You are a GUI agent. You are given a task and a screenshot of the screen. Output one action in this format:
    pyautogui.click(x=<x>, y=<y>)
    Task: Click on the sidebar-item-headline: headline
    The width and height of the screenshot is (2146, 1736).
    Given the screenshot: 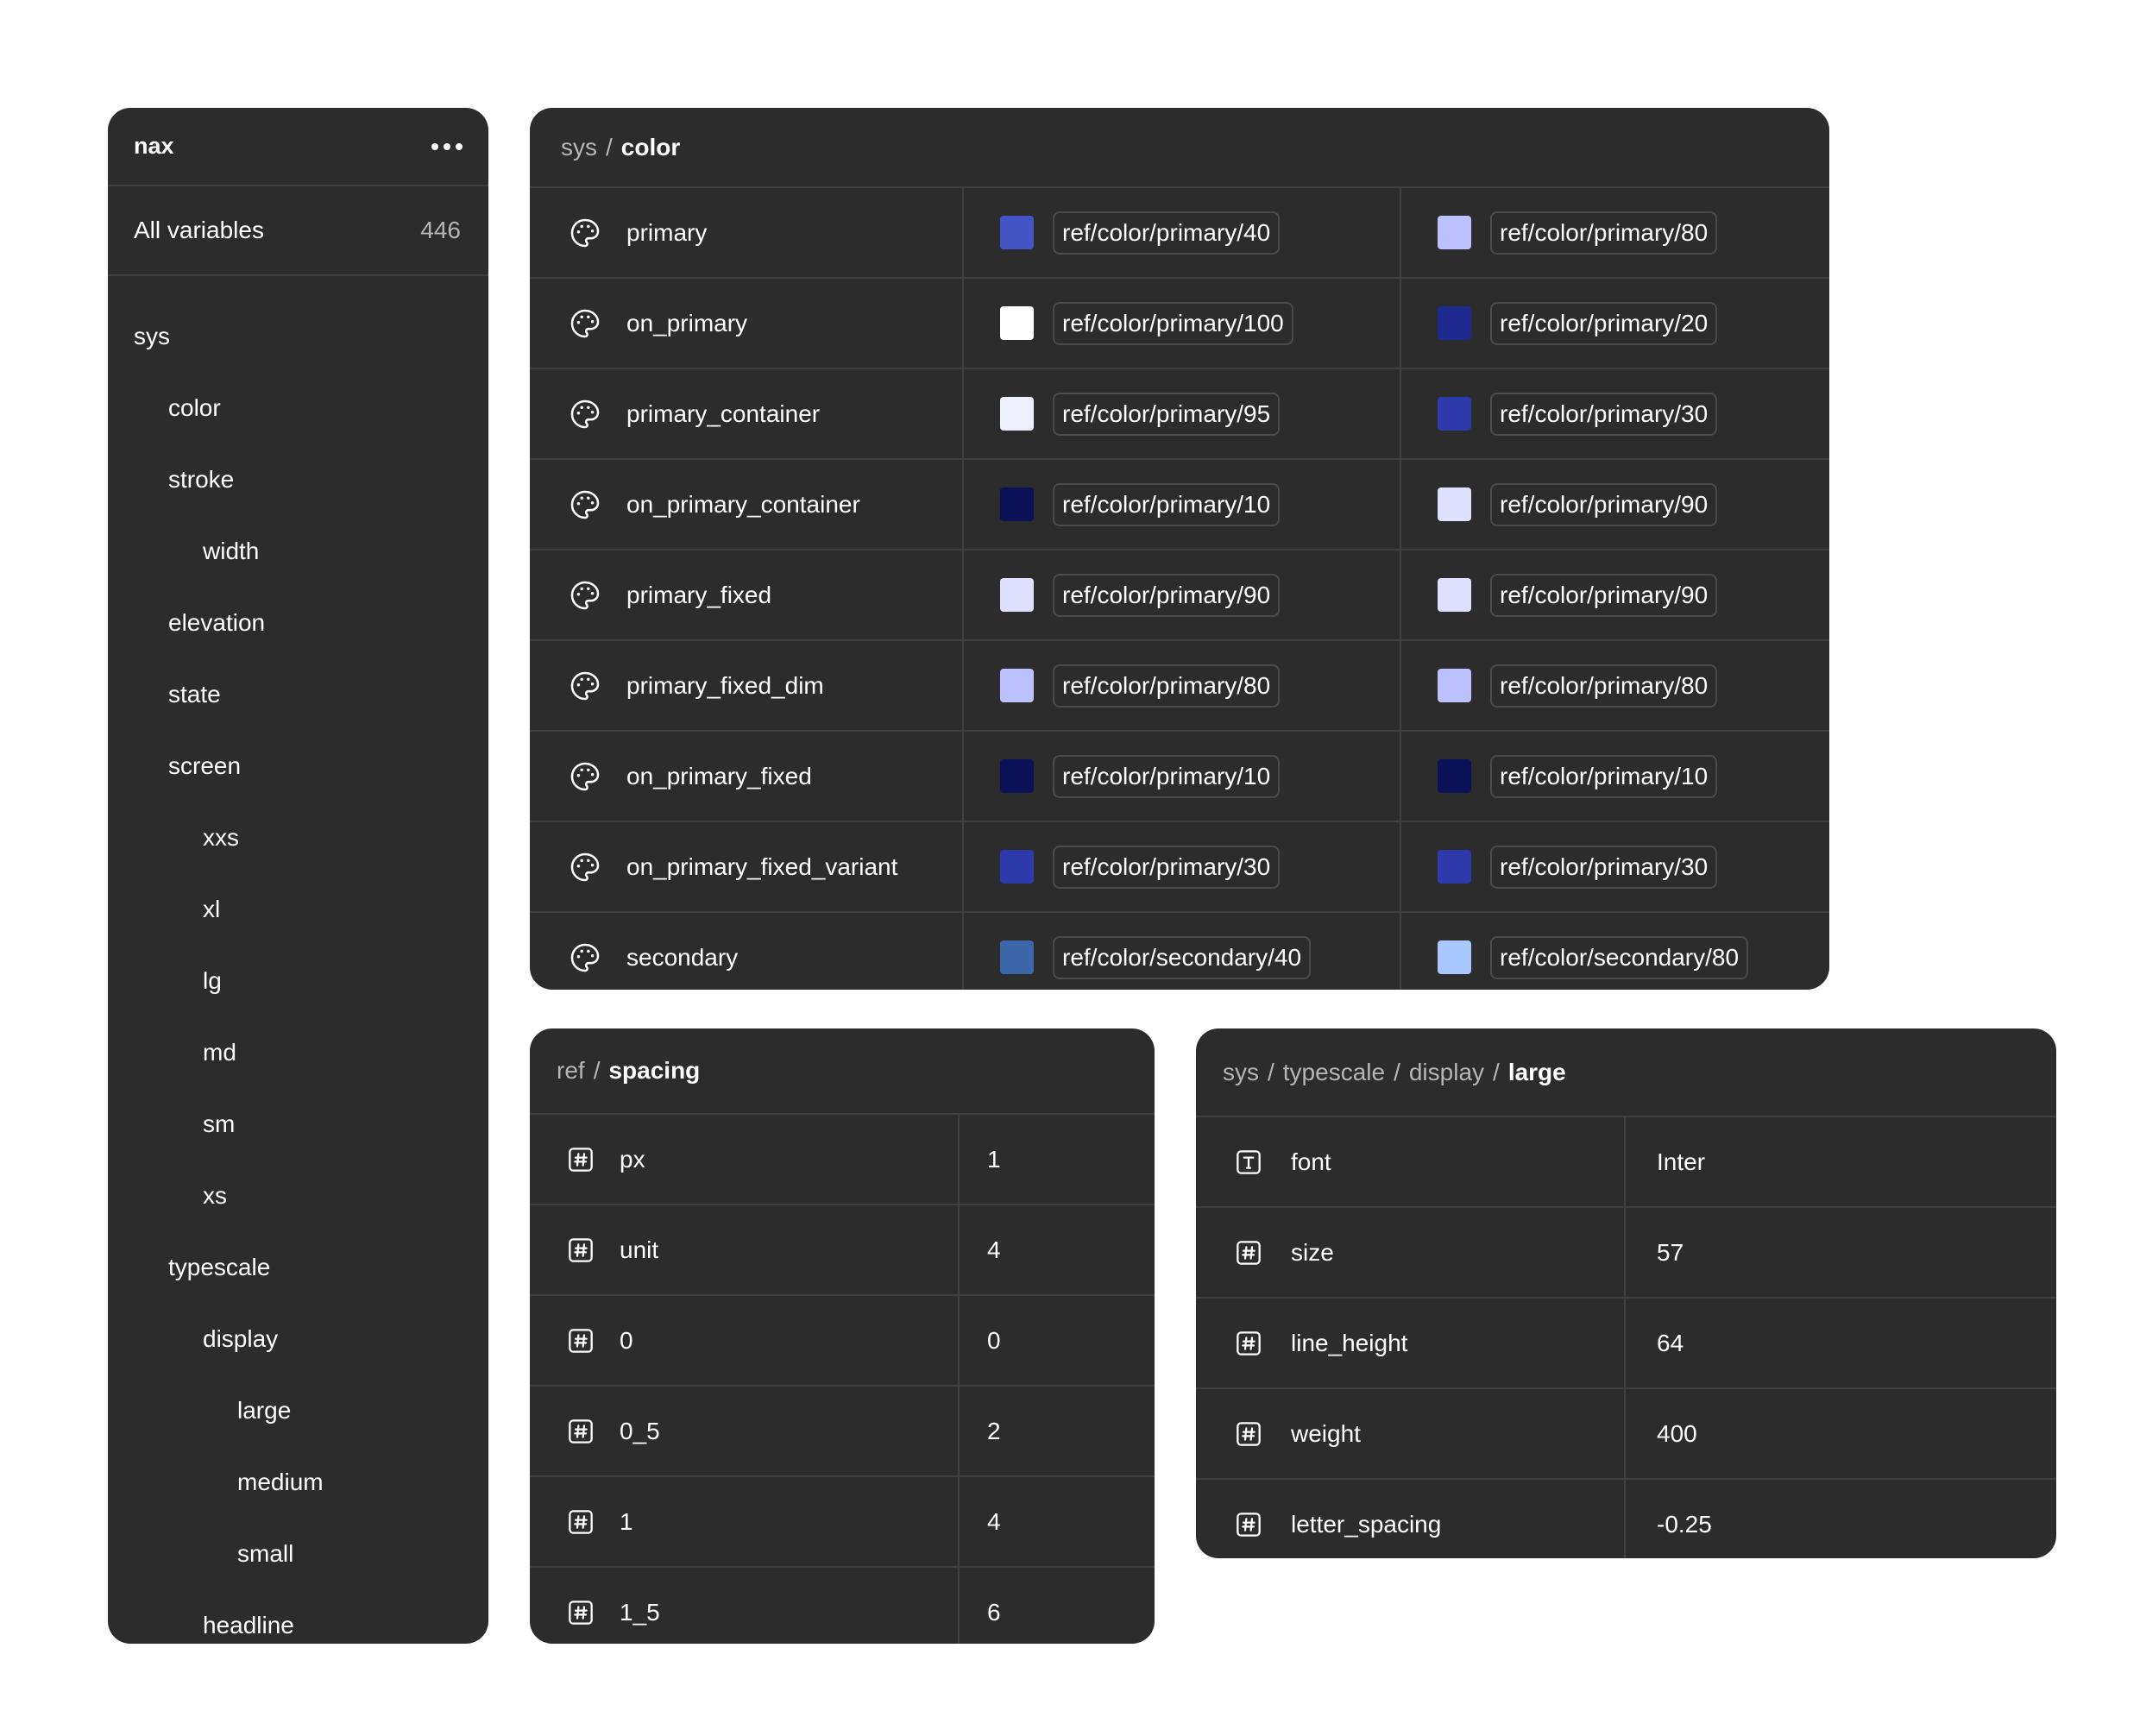 What is the action you would take?
    pyautogui.click(x=298, y=1616)
    